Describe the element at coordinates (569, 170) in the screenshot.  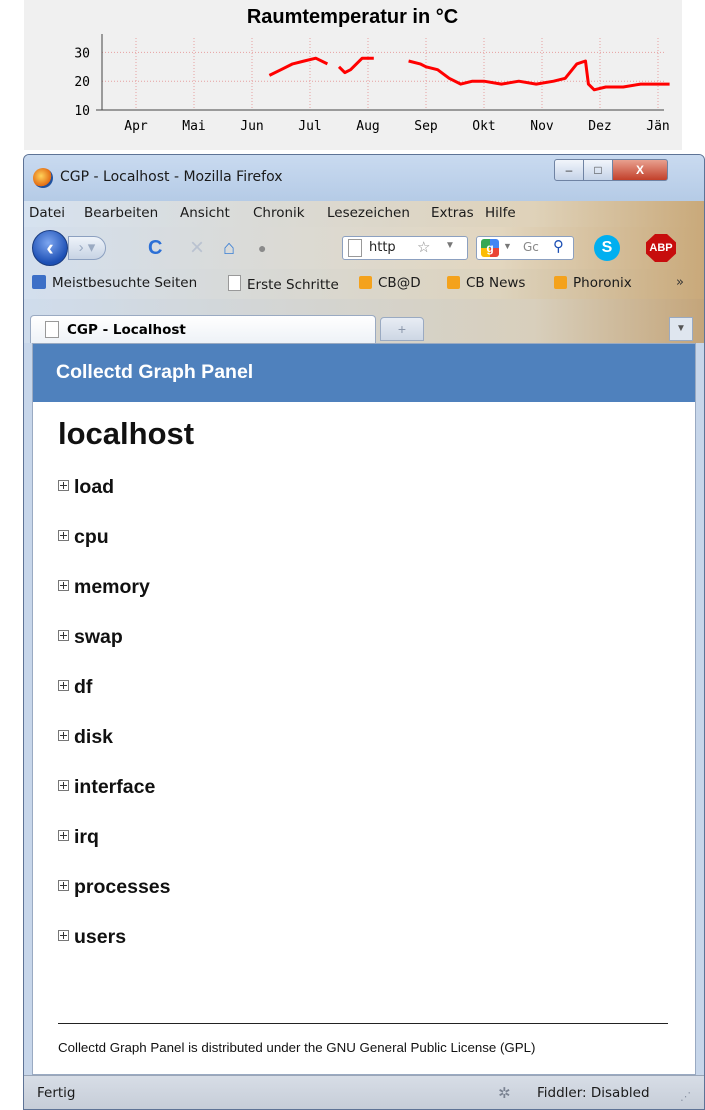
I see `minimize-button: –` at that location.